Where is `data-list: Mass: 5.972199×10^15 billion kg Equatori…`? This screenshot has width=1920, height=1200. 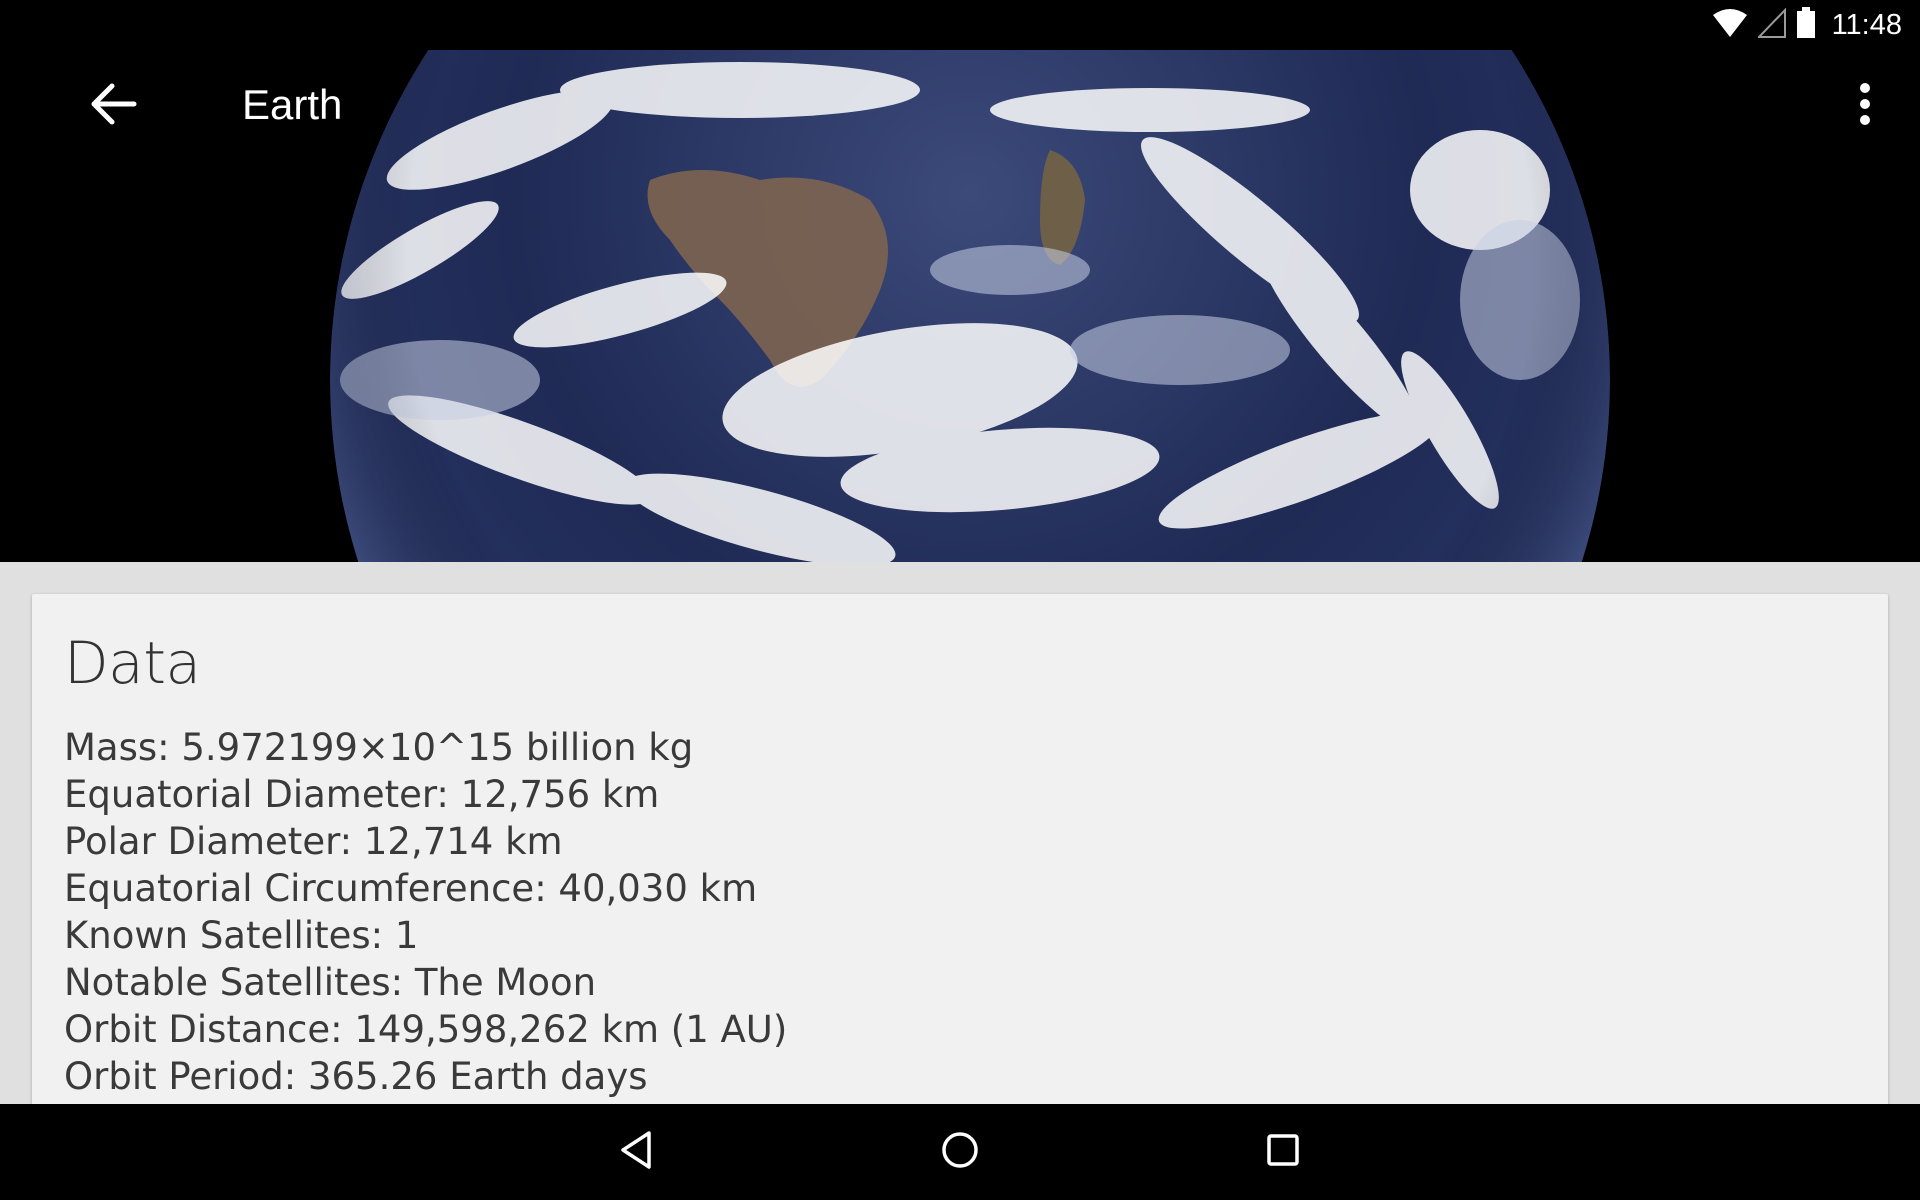
data-list: Mass: 5.972199×10^15 billion kg Equatori… is located at coordinates (425, 912).